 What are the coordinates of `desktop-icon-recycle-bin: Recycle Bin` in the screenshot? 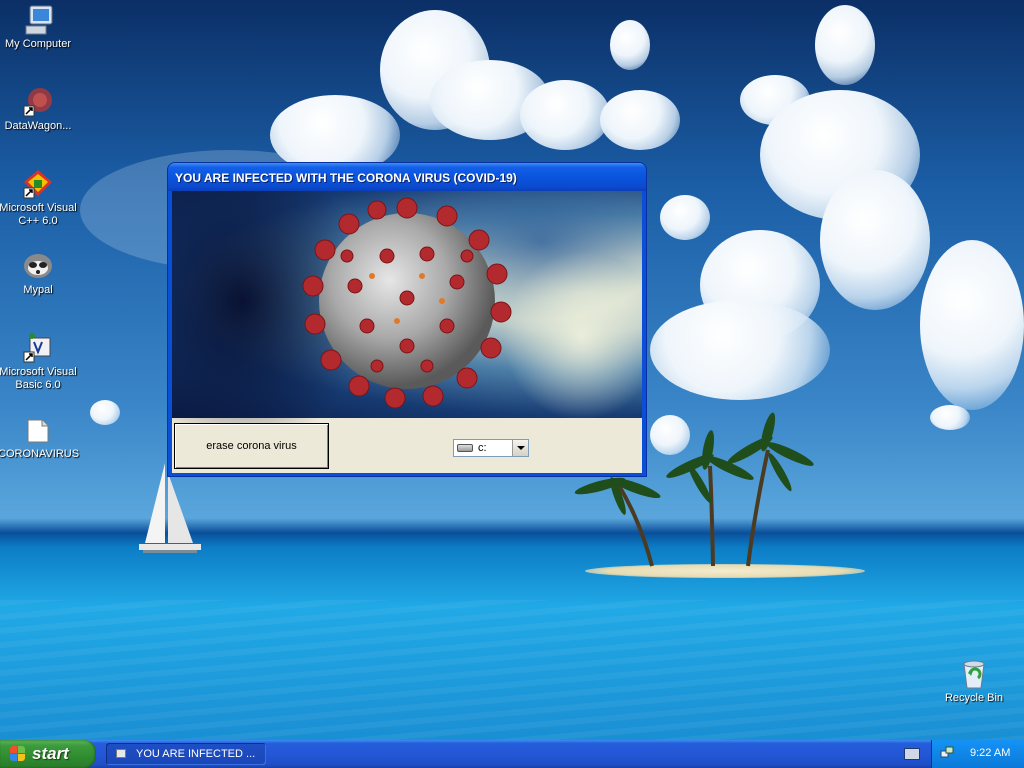 It's located at (974, 681).